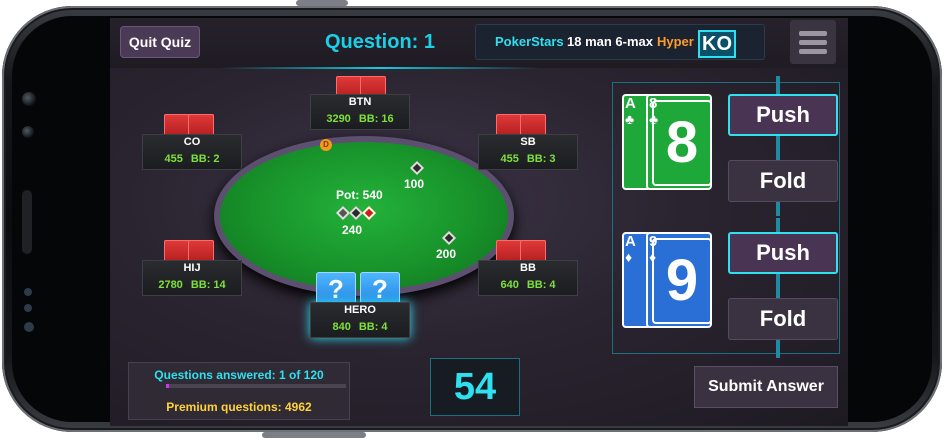 This screenshot has height=439, width=945. Describe the element at coordinates (610, 41) in the screenshot. I see `game-format: 18 man 6-max` at that location.